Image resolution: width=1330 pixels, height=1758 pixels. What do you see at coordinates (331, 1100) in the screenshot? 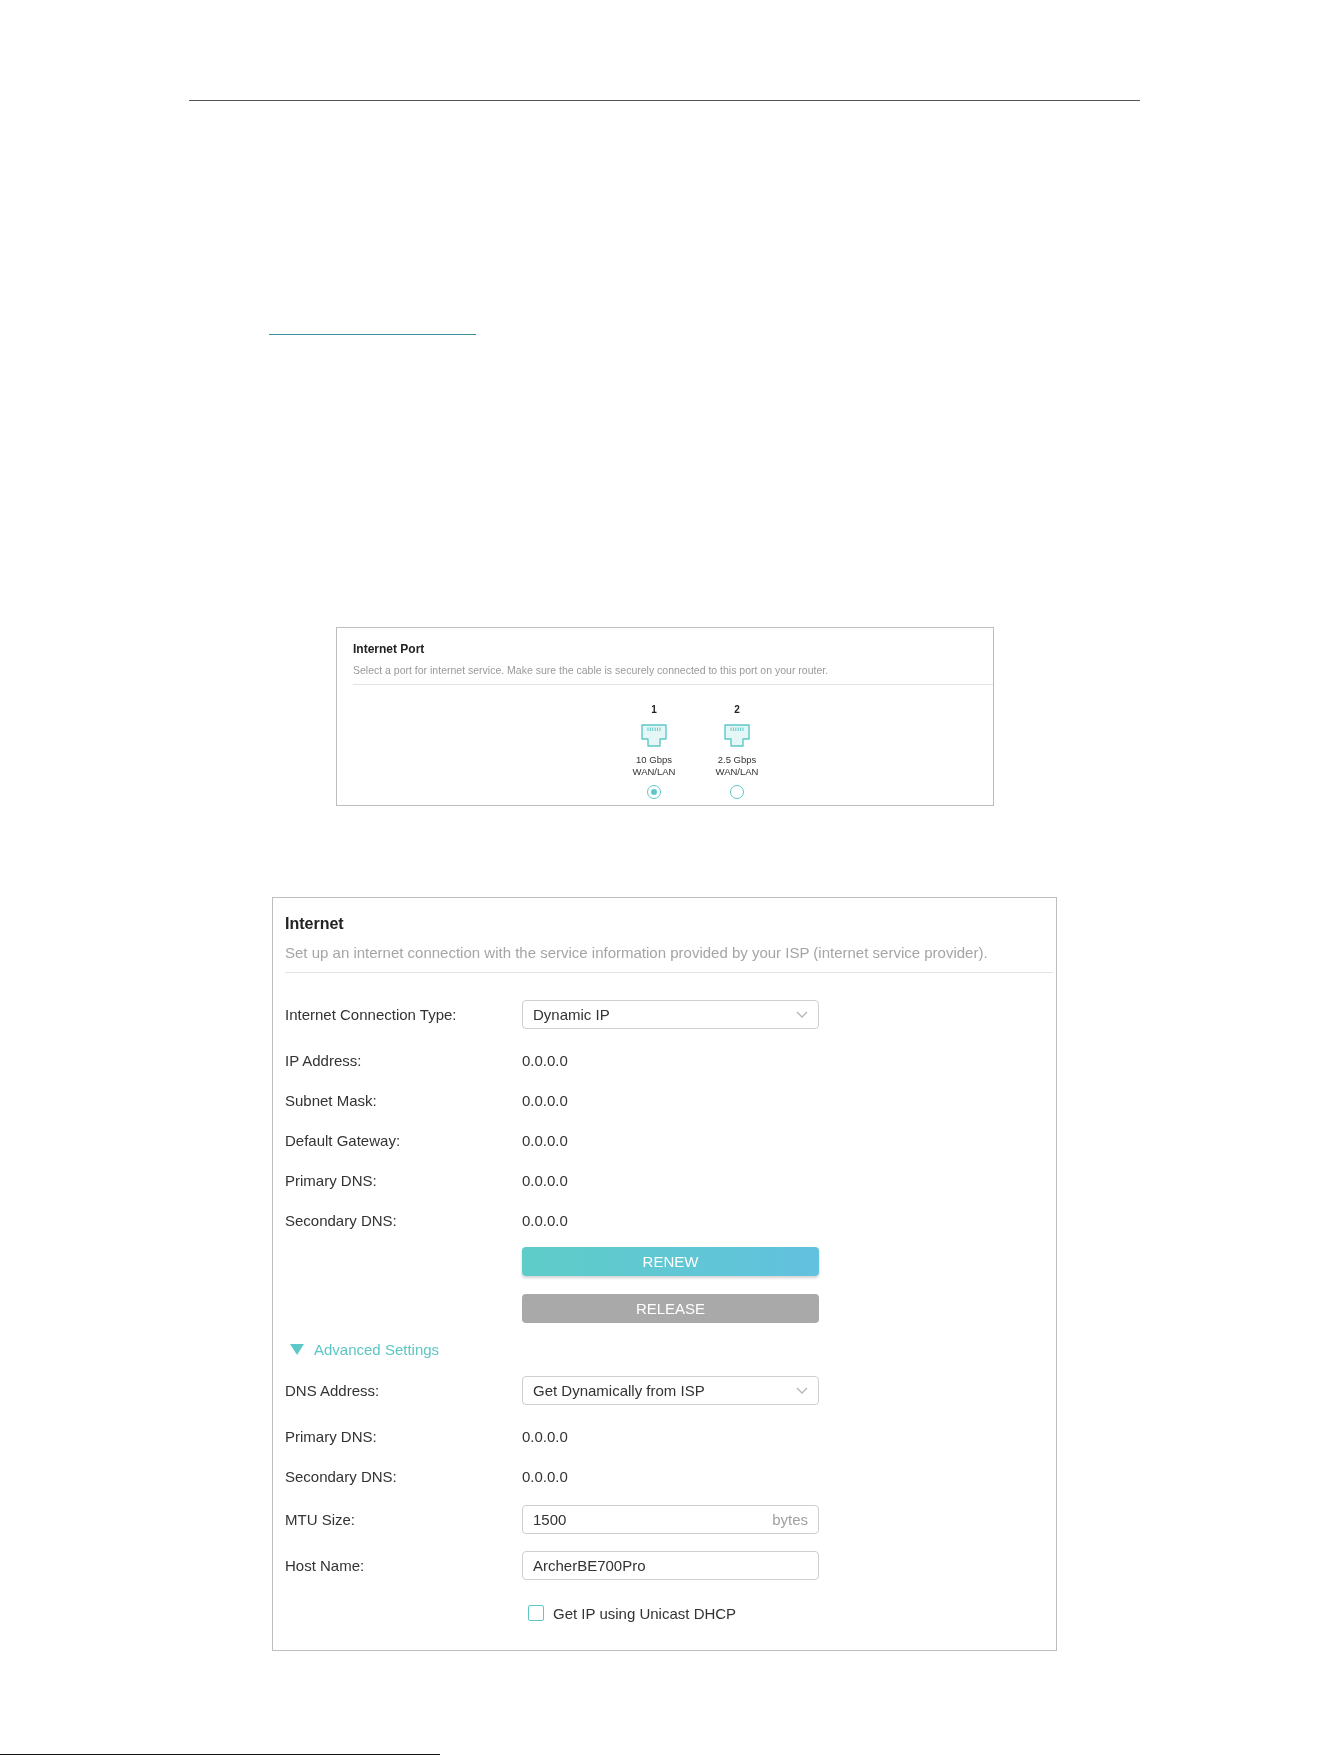
I see `field-label: Subnet Mask:` at bounding box center [331, 1100].